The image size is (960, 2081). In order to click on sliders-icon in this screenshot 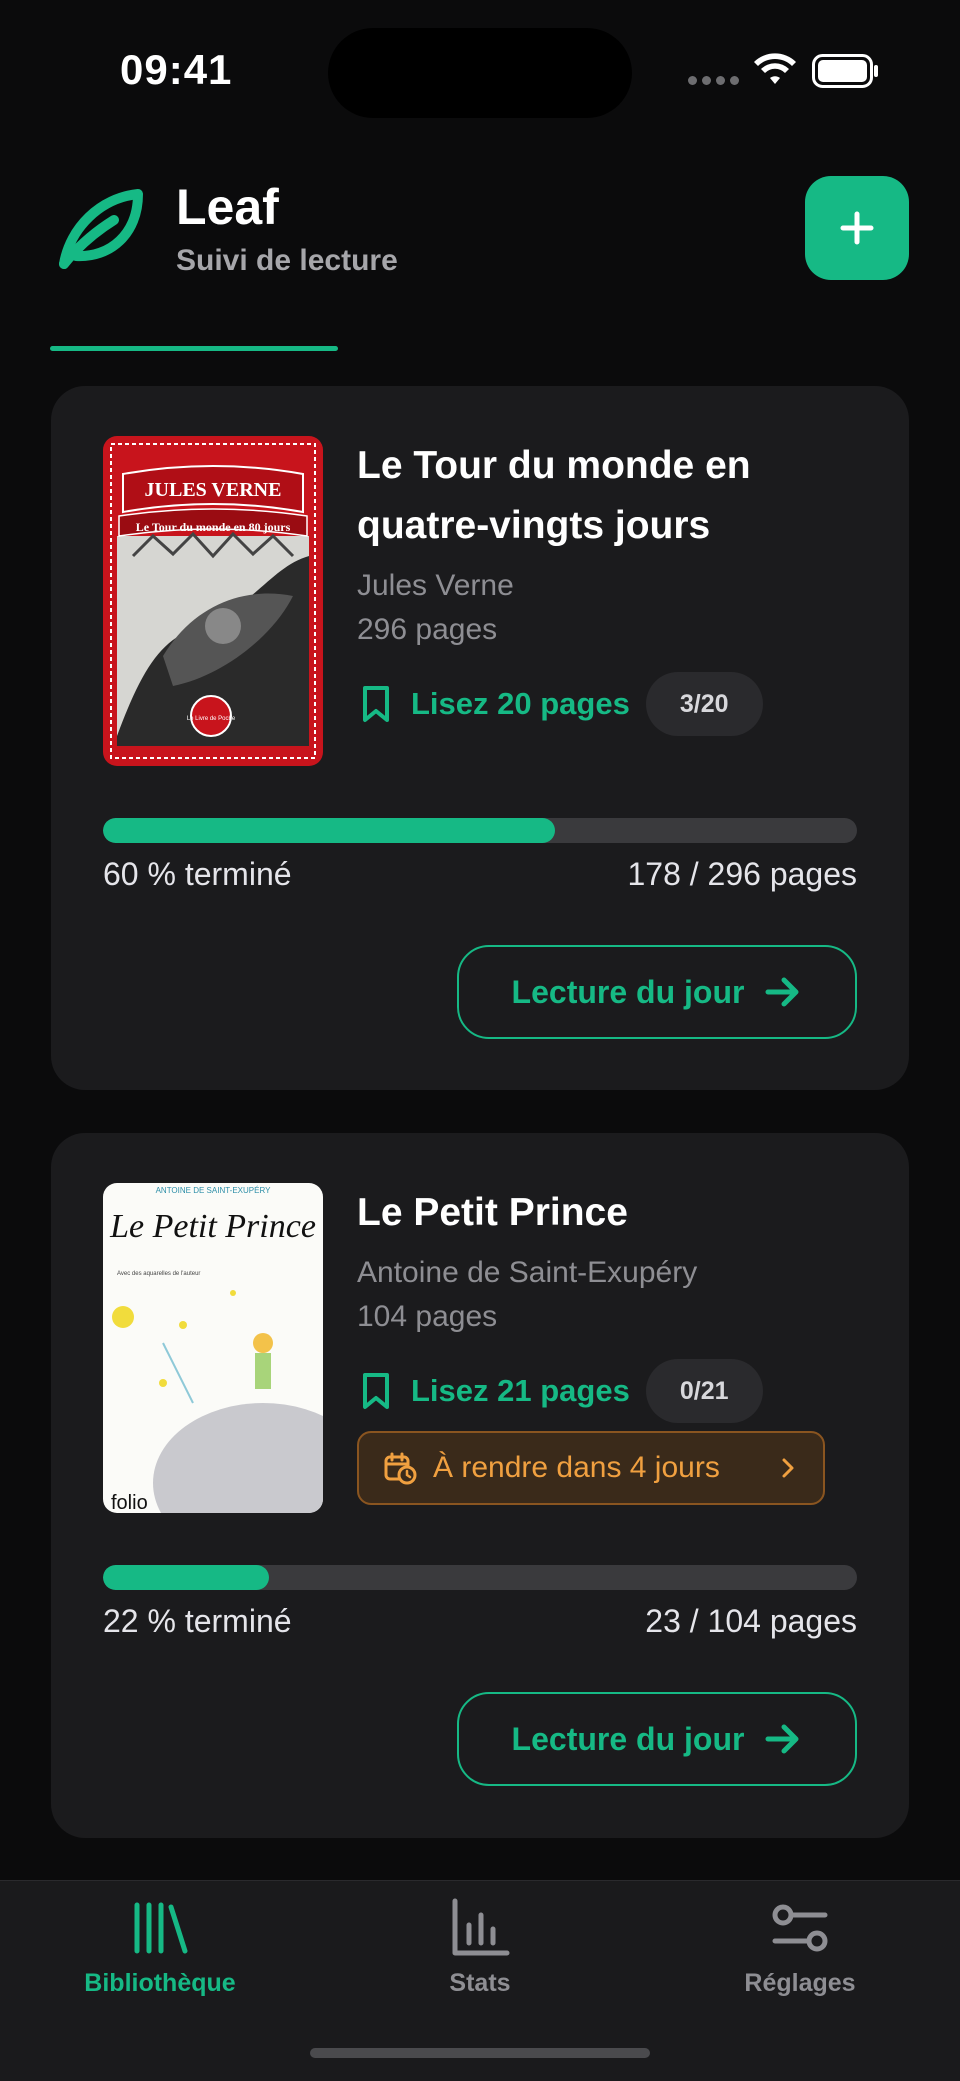, I will do `click(800, 1928)`.